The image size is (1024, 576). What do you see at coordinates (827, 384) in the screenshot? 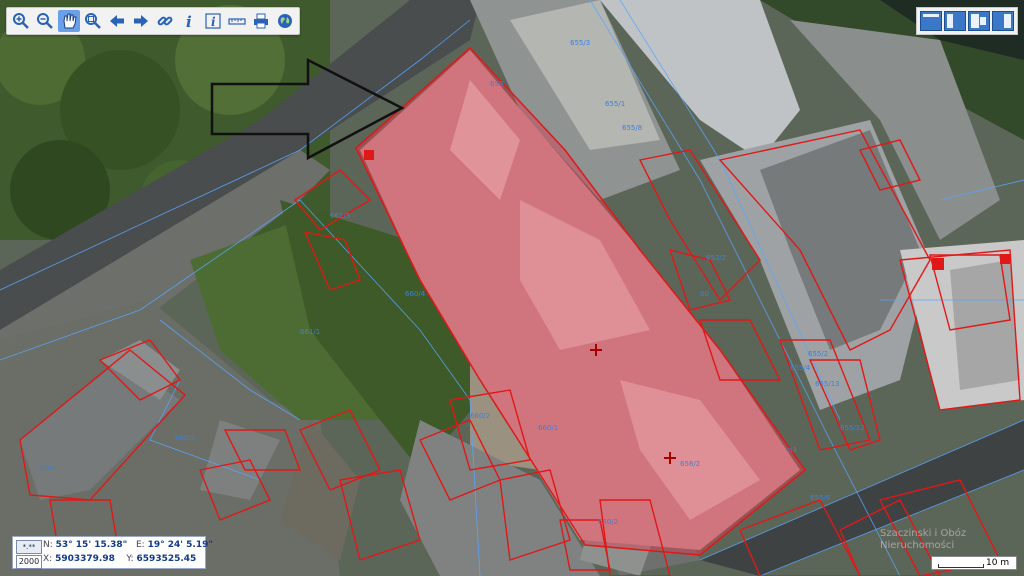
I see `parcel-label: 655/13` at bounding box center [827, 384].